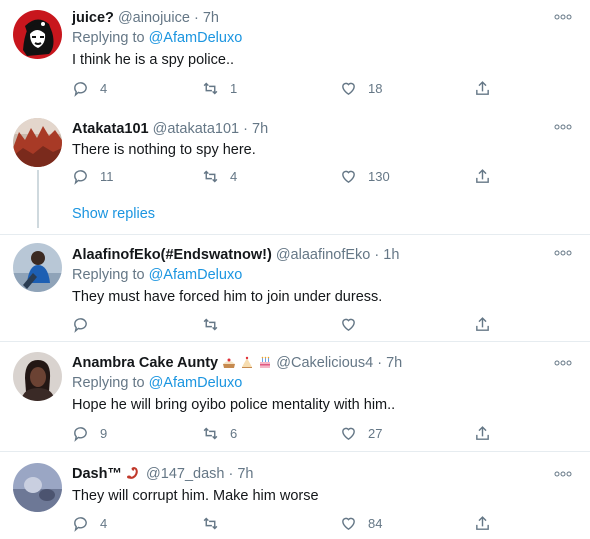  Describe the element at coordinates (172, 255) in the screenshot. I see `display-name: AlaafinofEko(#Endswatnow!)` at that location.